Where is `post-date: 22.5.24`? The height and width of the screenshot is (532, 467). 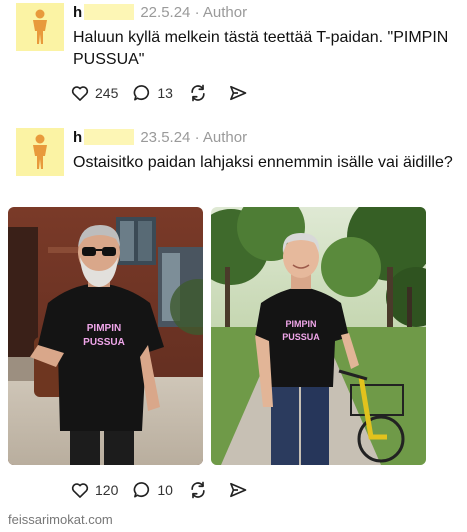
post-date: 22.5.24 is located at coordinates (165, 12).